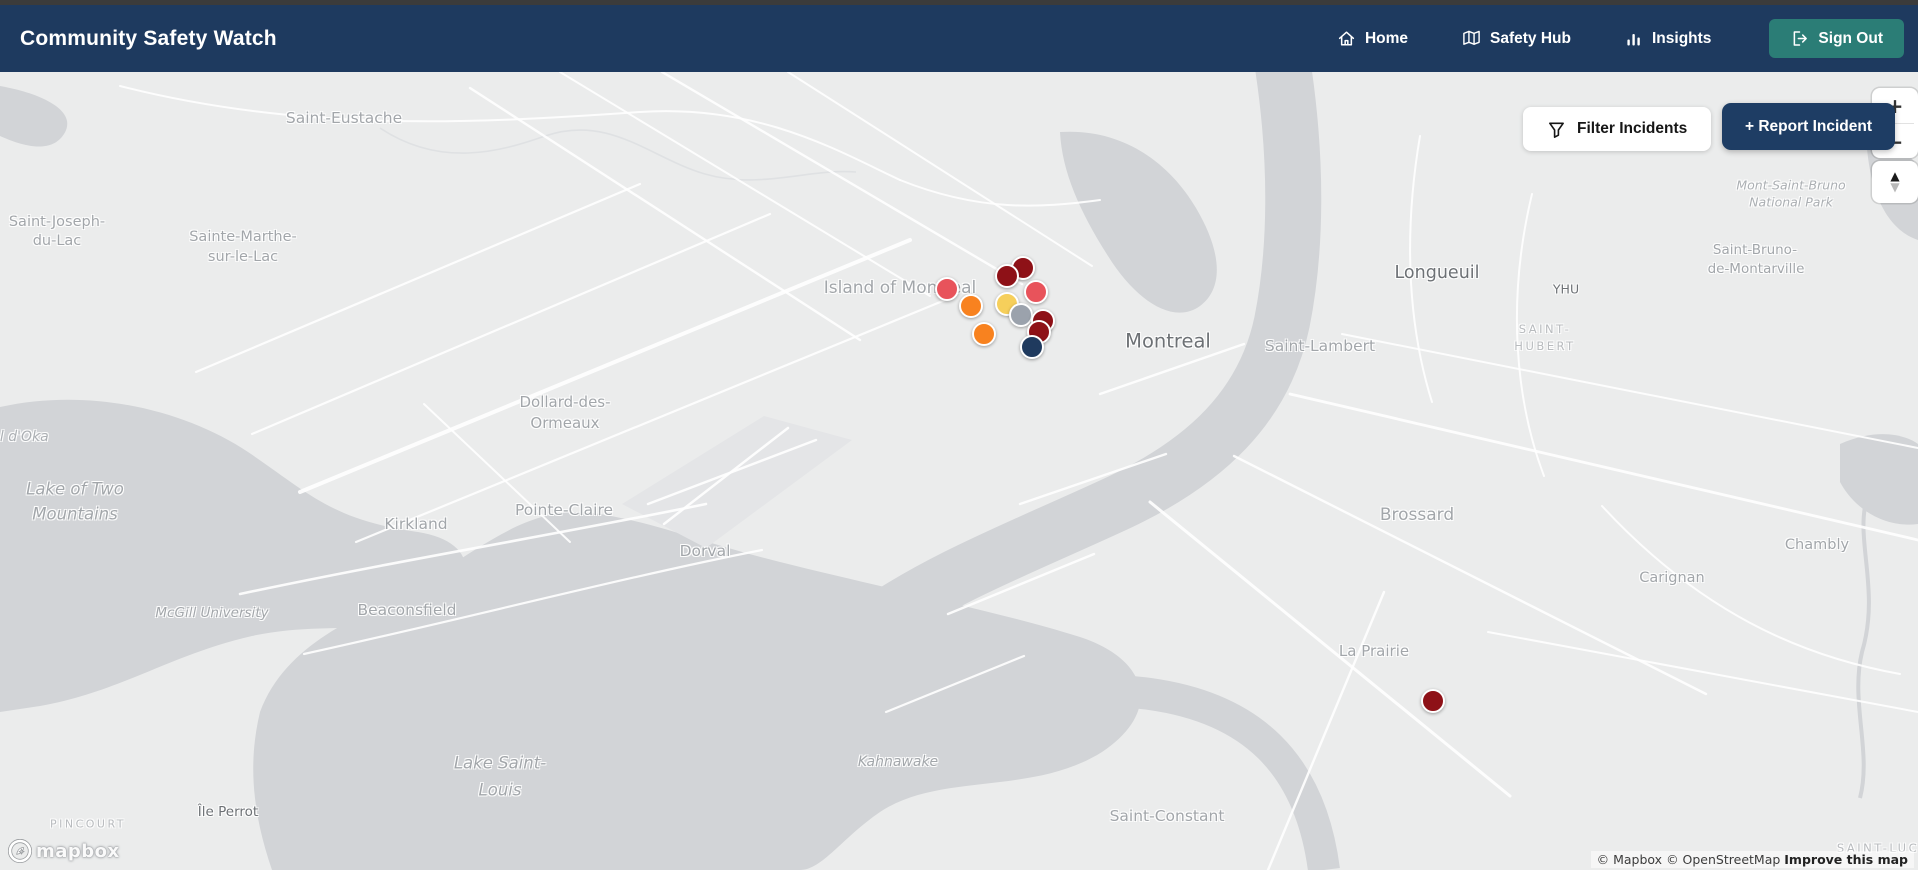  I want to click on sign-out-icon, so click(1801, 38).